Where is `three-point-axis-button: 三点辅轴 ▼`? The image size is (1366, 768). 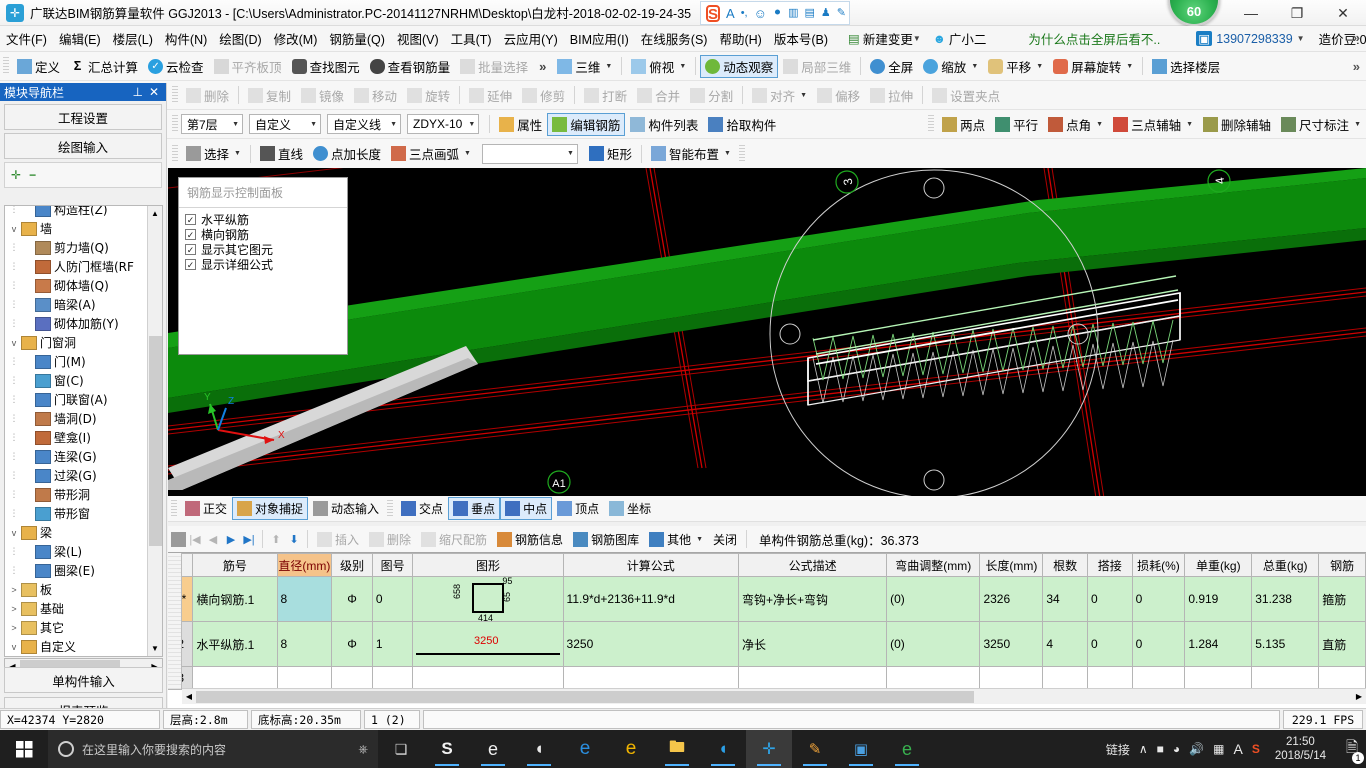 three-point-axis-button: 三点辅轴 ▼ is located at coordinates (1153, 124).